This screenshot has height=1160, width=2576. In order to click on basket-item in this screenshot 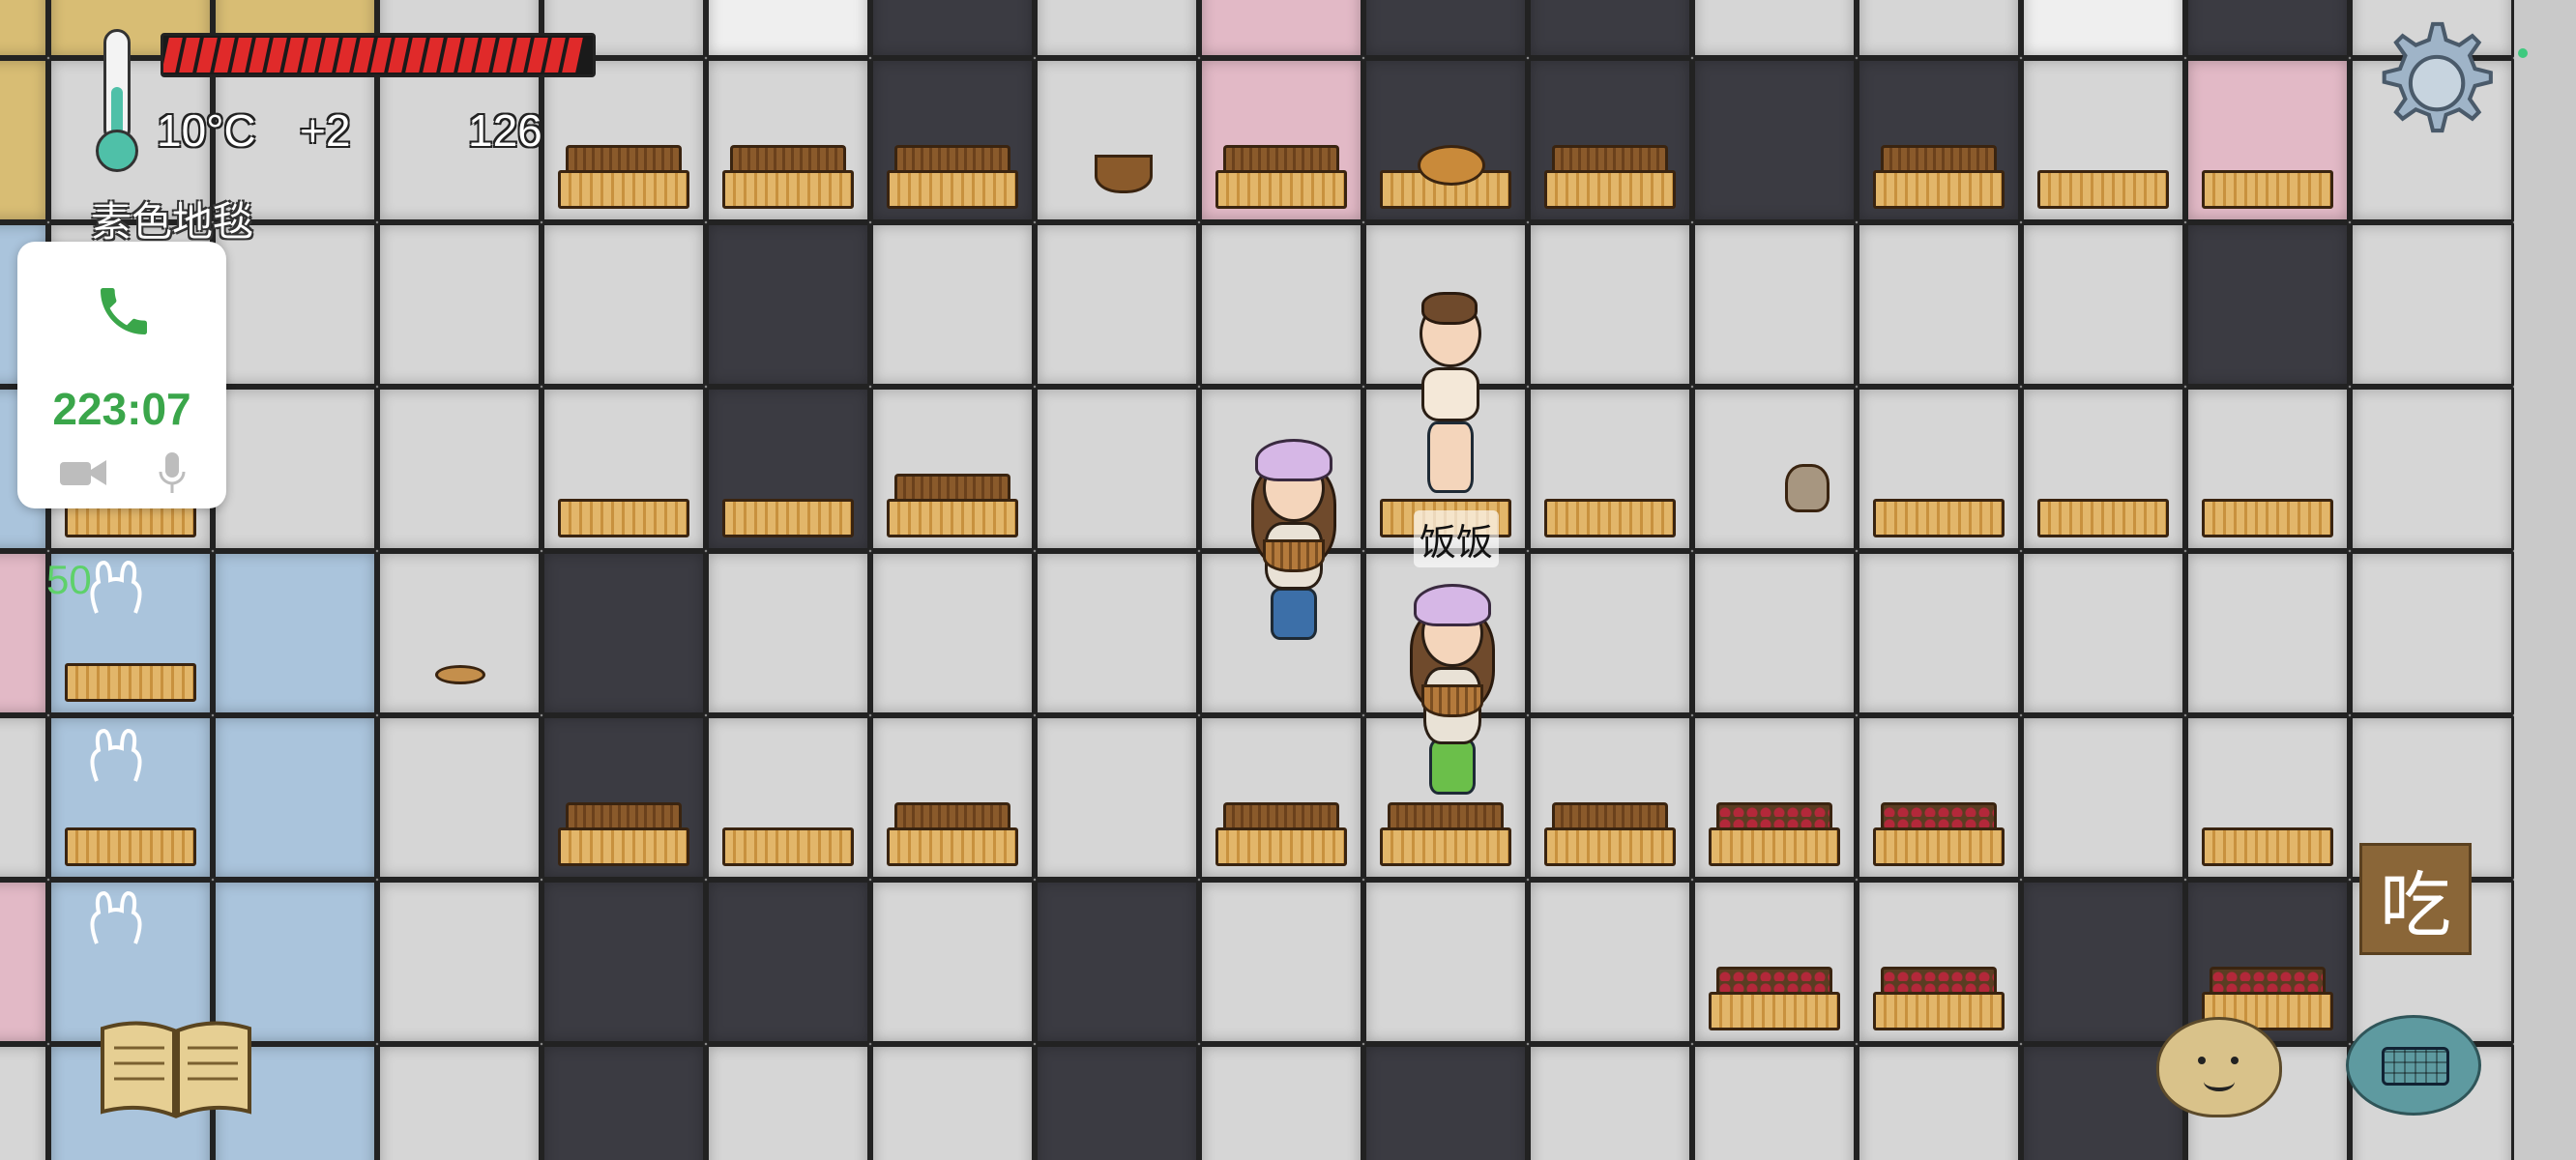, I will do `click(1124, 174)`.